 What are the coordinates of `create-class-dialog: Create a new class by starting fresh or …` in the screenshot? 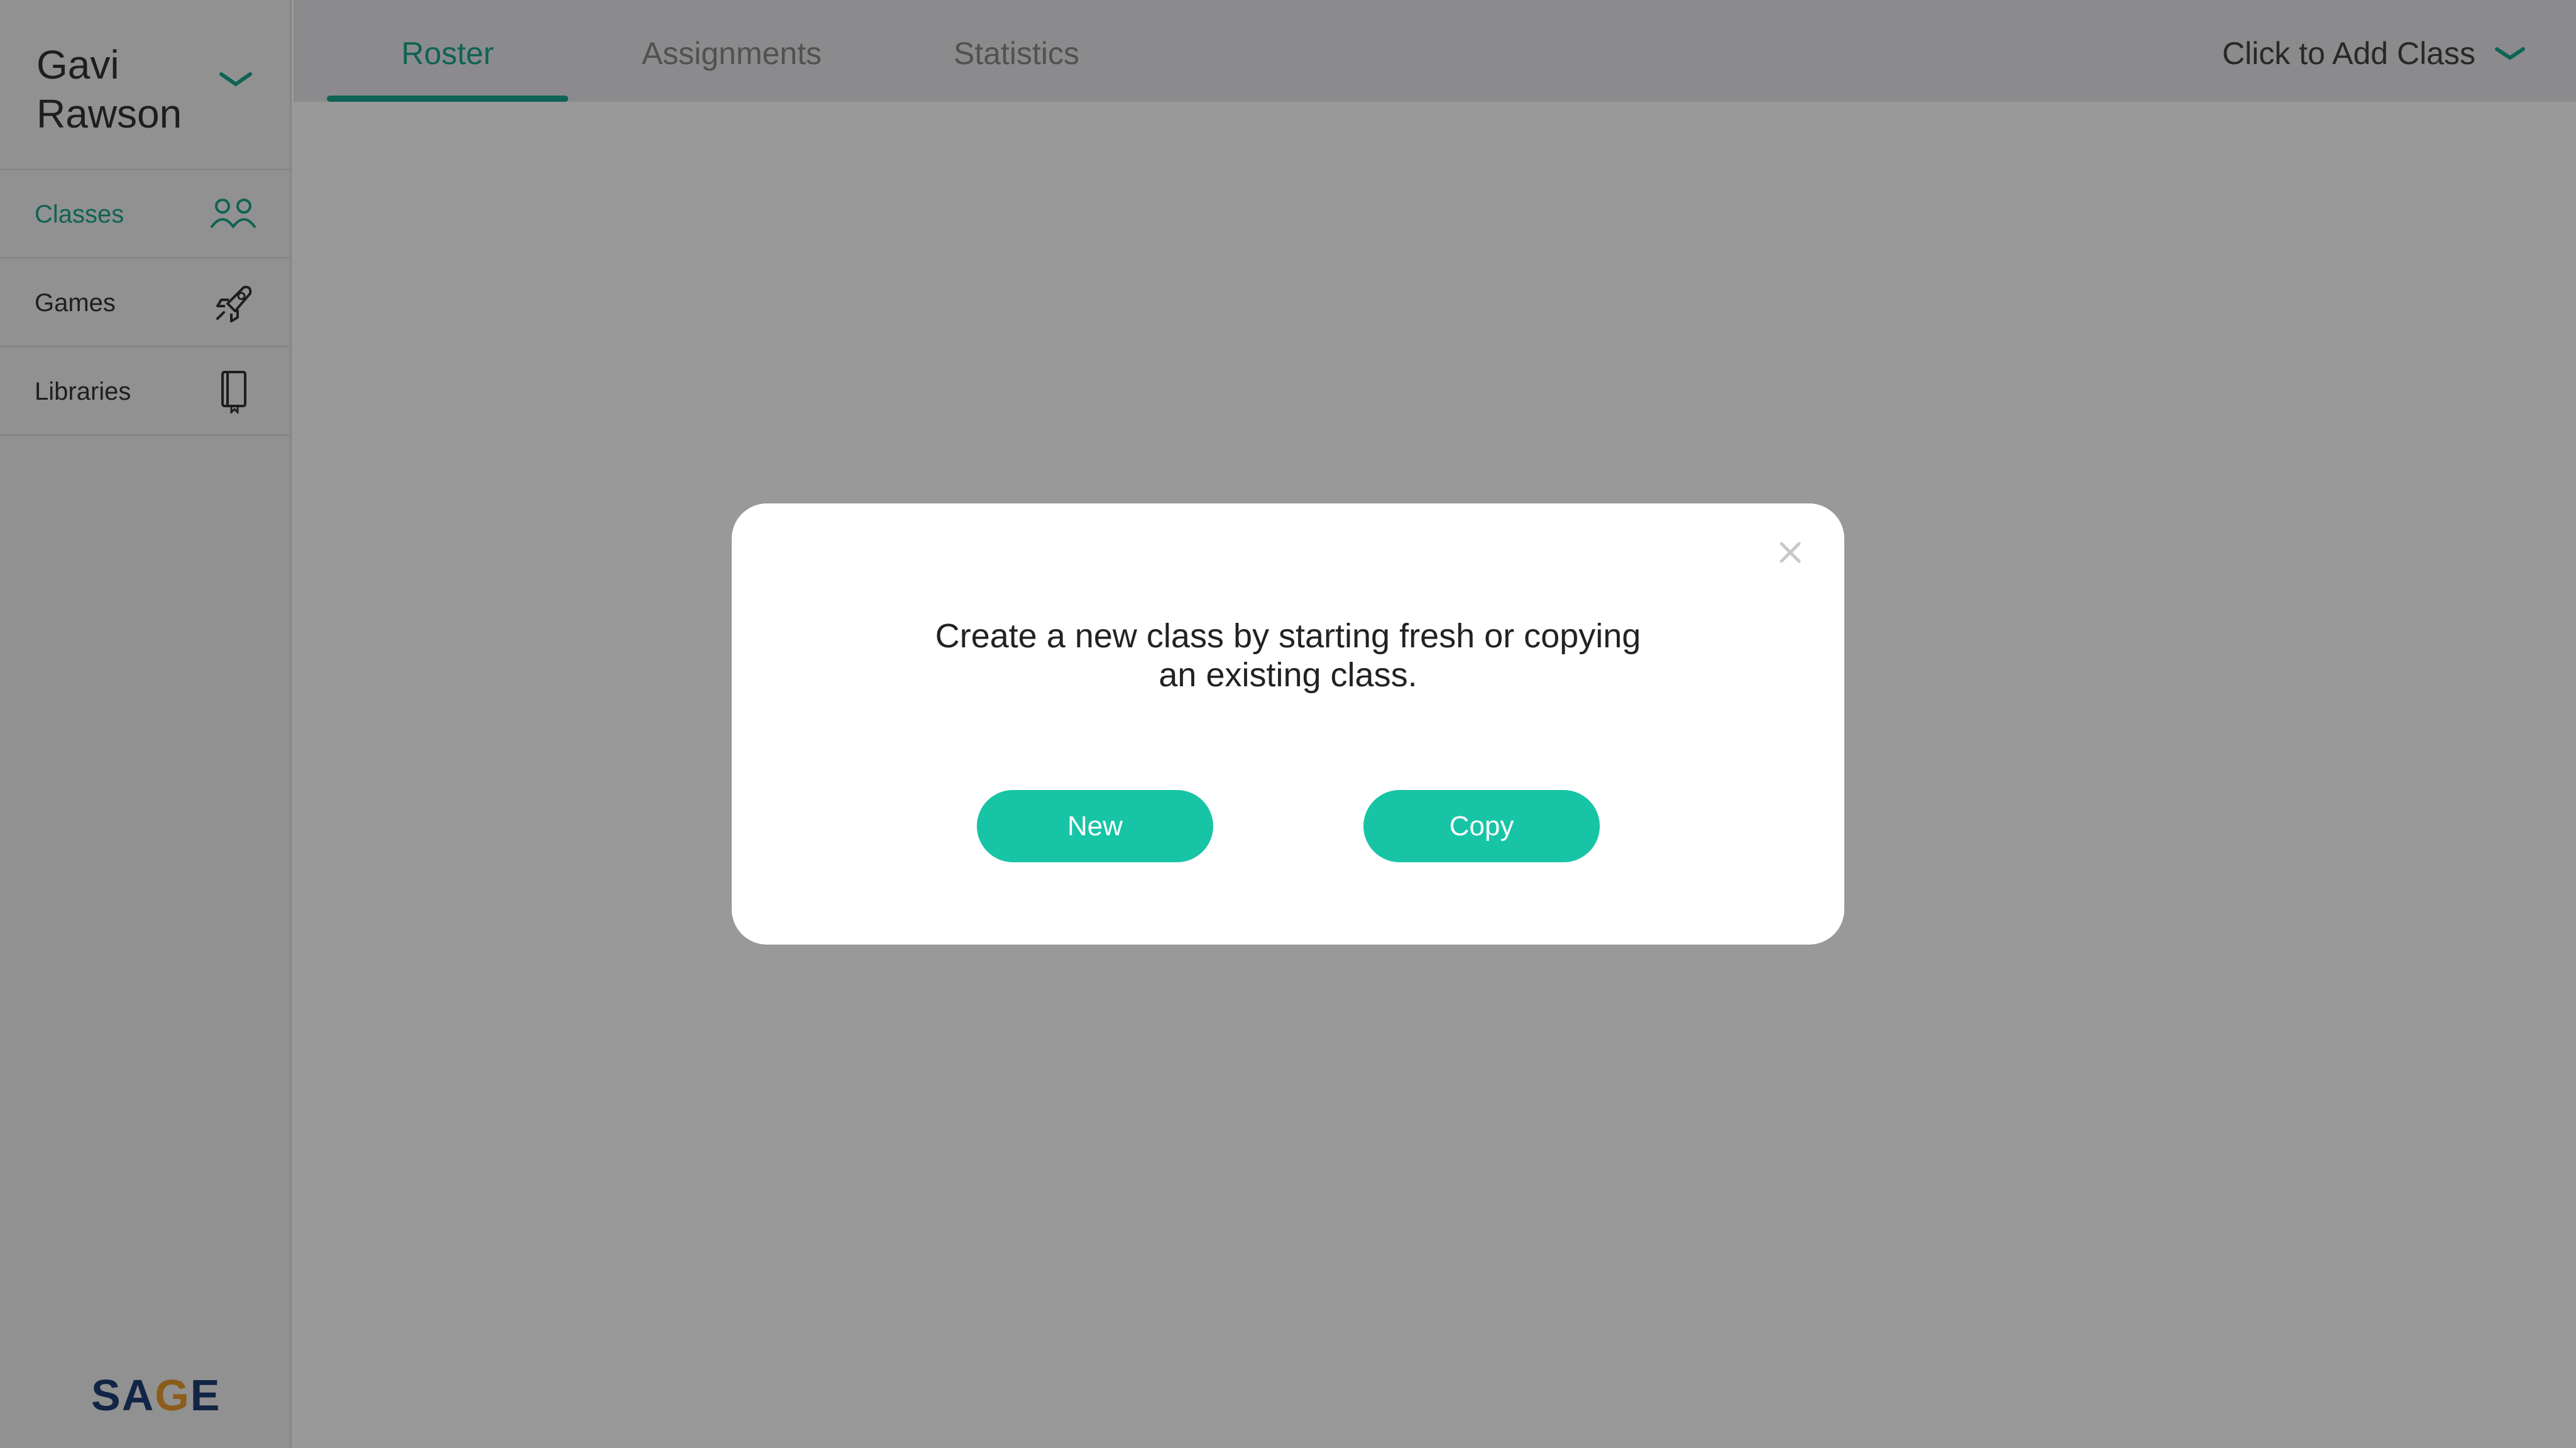 It's located at (1288, 724).